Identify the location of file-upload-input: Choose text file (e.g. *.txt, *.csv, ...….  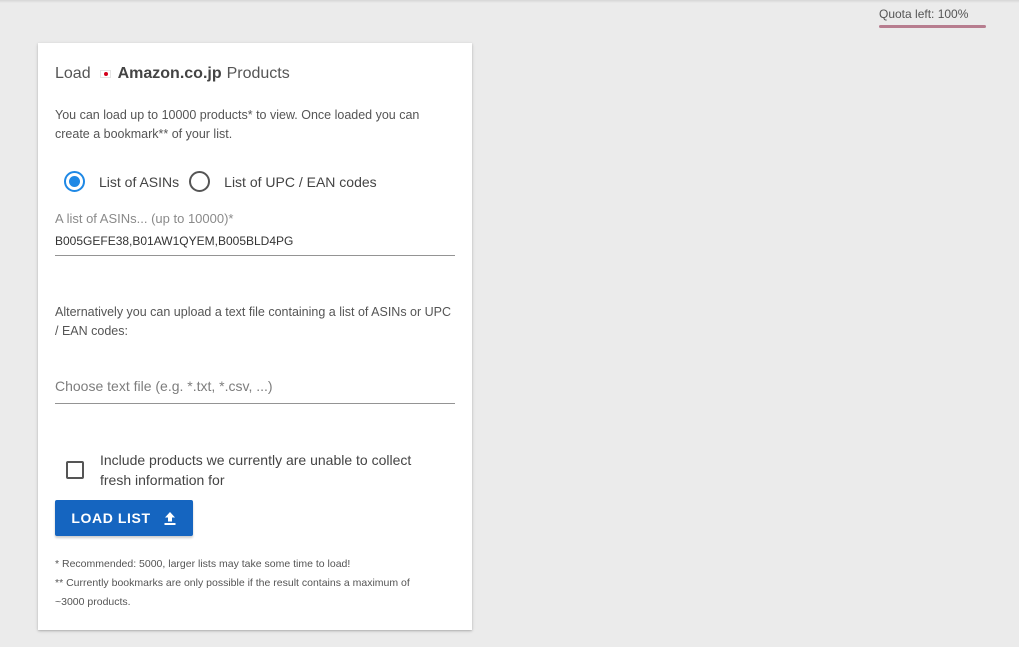
(255, 389).